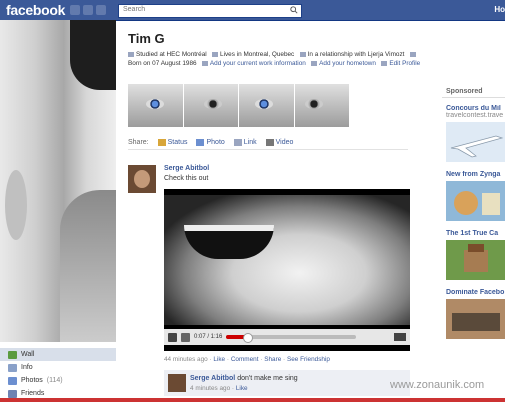 This screenshot has height=402, width=505. Describe the element at coordinates (384, 63) in the screenshot. I see `pencil-icon` at that location.